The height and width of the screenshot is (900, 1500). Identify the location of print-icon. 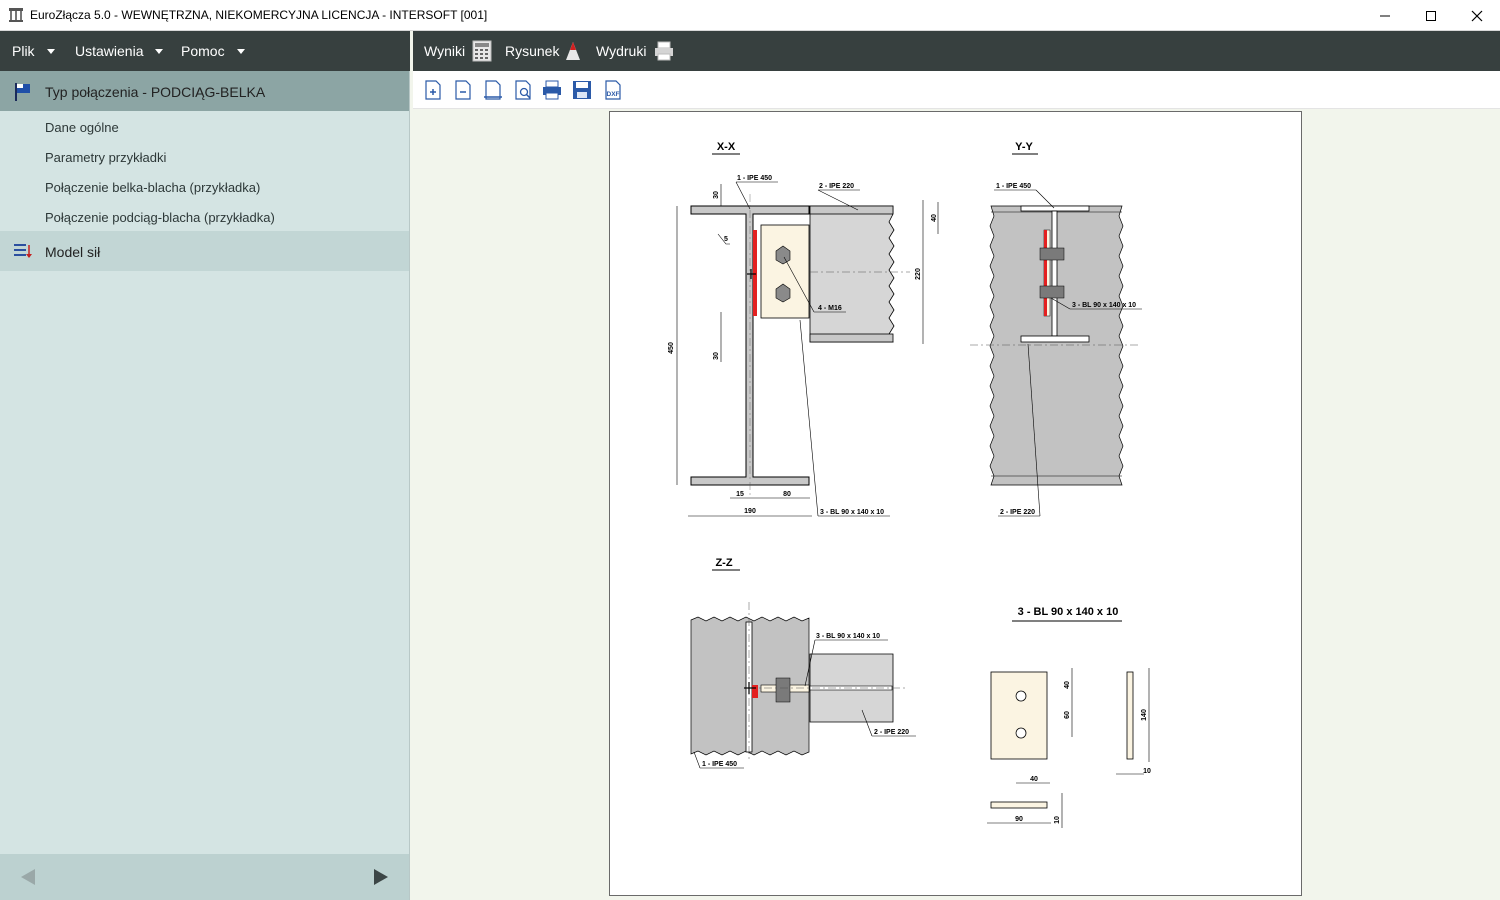
(552, 90).